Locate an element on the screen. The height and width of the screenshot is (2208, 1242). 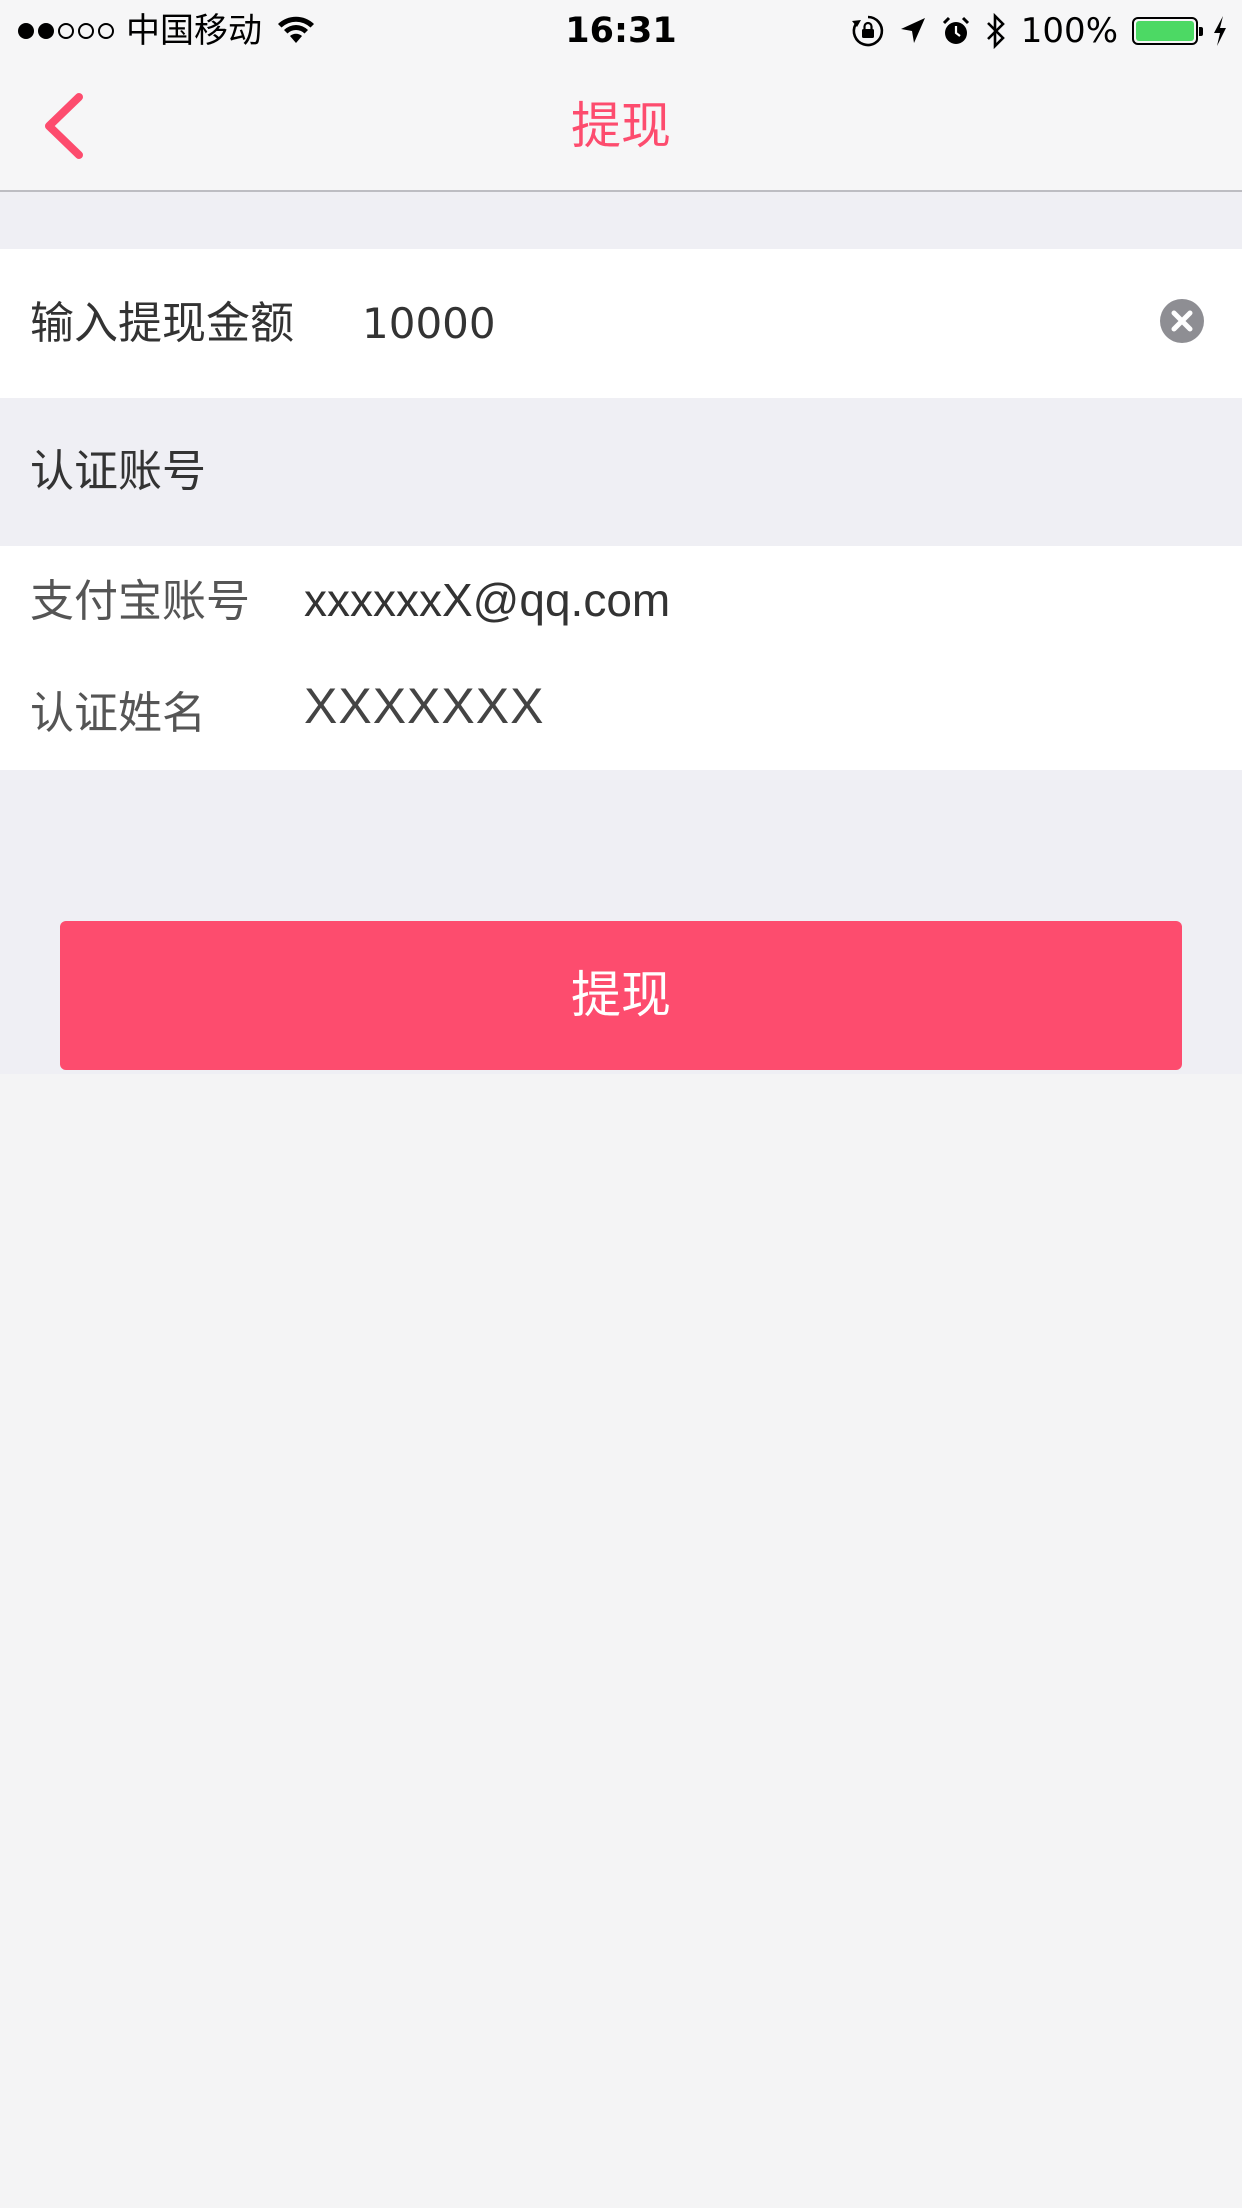
bluetooth-icon is located at coordinates (995, 31).